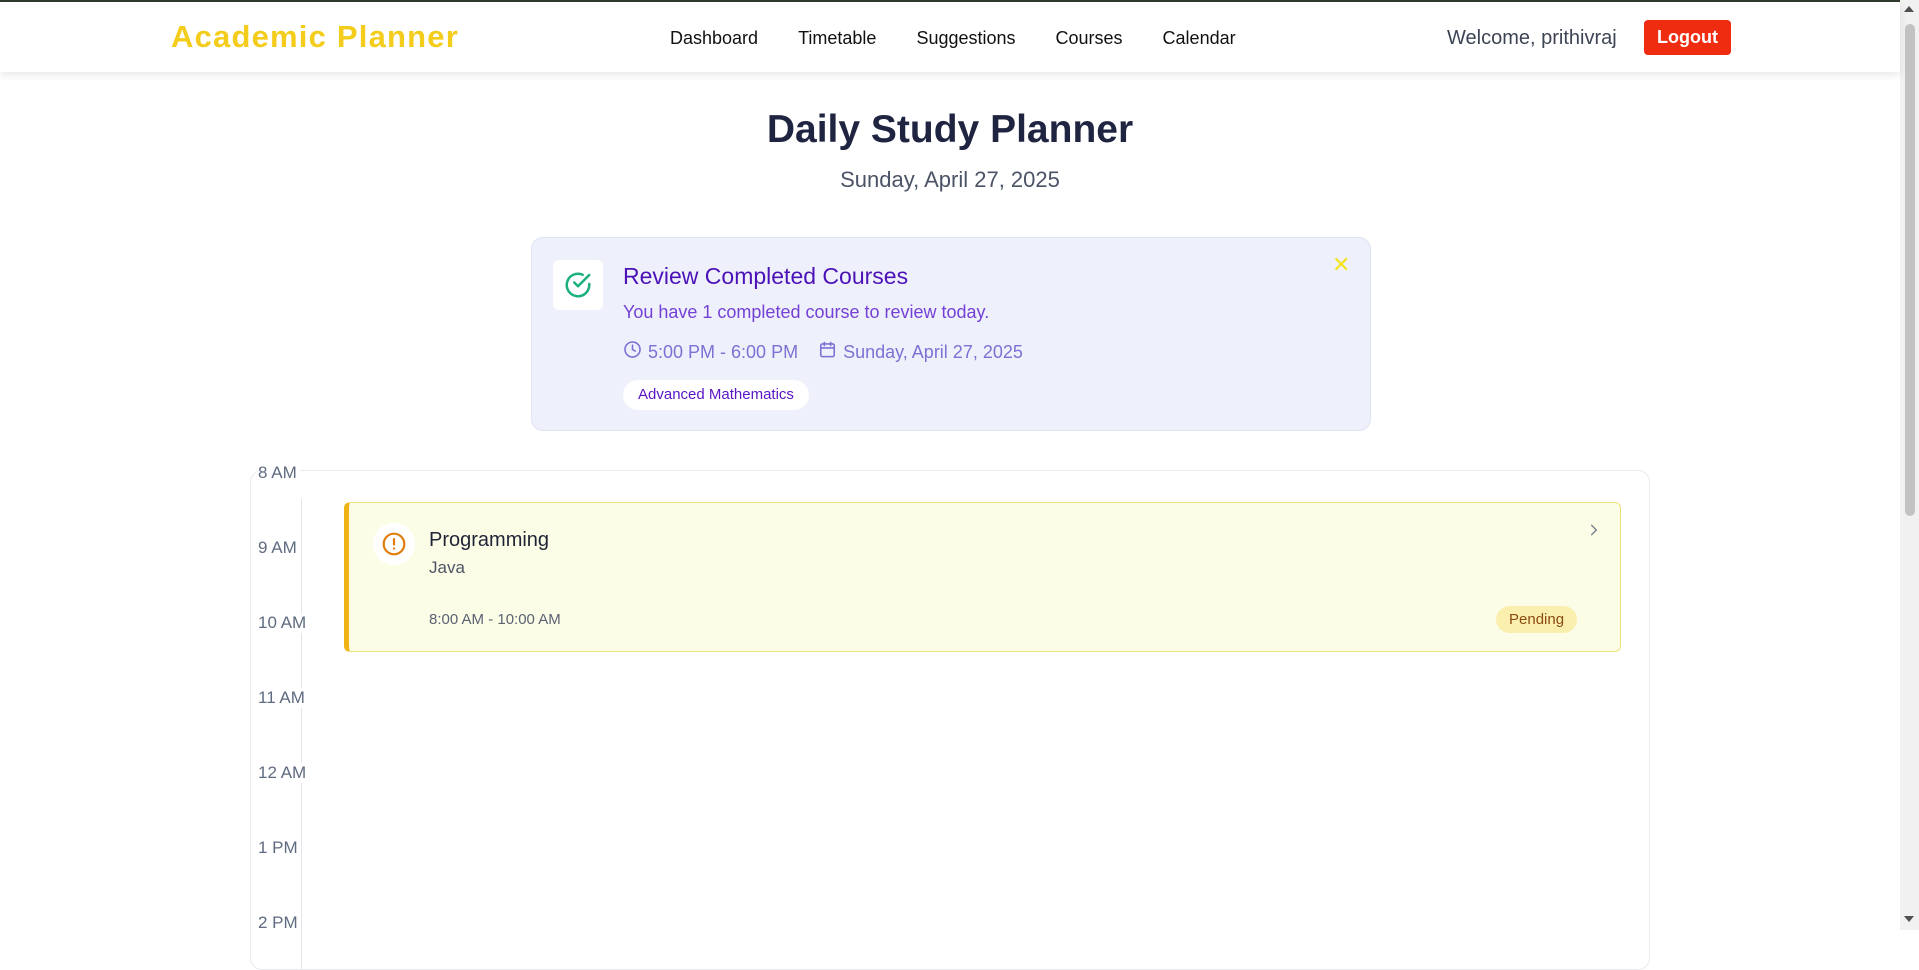 This screenshot has width=1919, height=970. I want to click on status-badge: Pending, so click(1537, 619).